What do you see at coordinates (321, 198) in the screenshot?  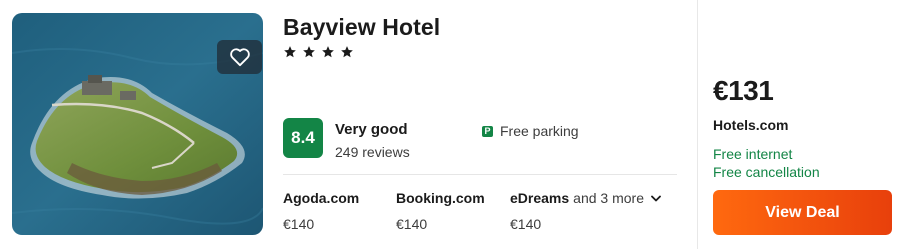 I see `provider-name: Agoda.com` at bounding box center [321, 198].